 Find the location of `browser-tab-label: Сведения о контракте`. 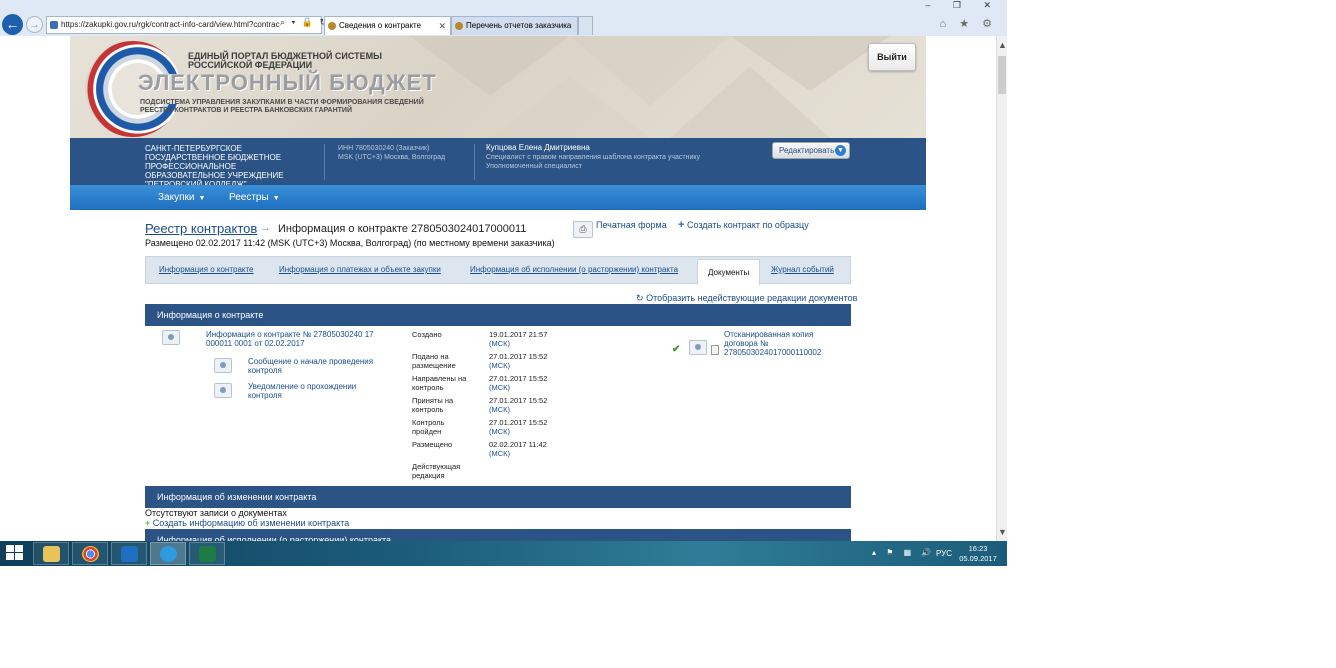

browser-tab-label: Сведения о контракте is located at coordinates (380, 25).